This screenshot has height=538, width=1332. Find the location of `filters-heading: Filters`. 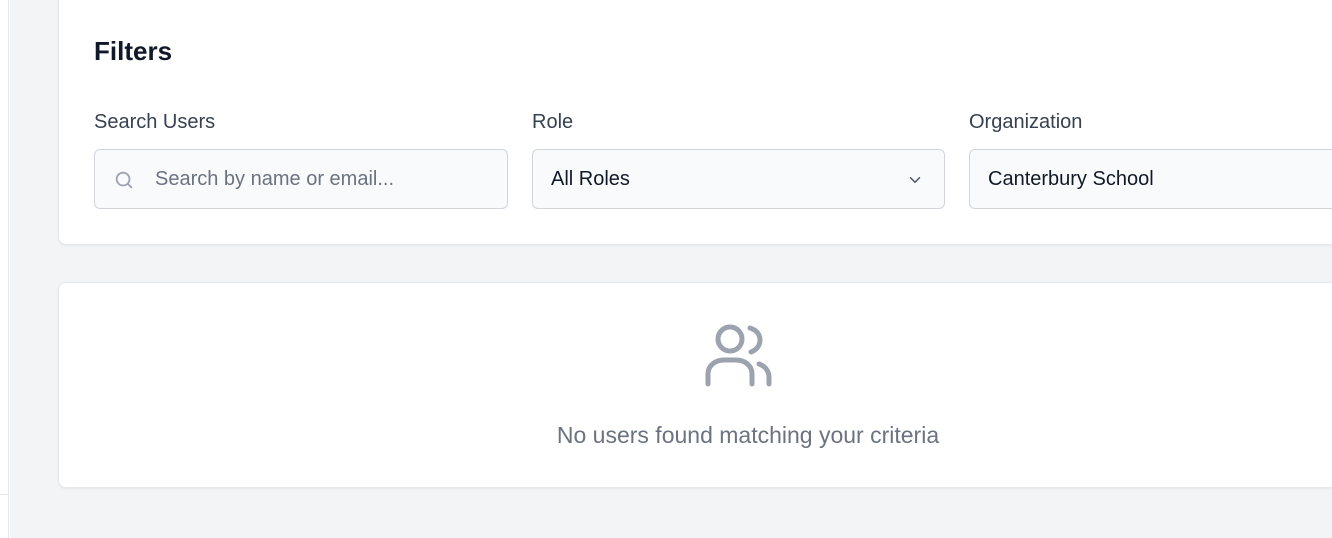

filters-heading: Filters is located at coordinates (133, 51).